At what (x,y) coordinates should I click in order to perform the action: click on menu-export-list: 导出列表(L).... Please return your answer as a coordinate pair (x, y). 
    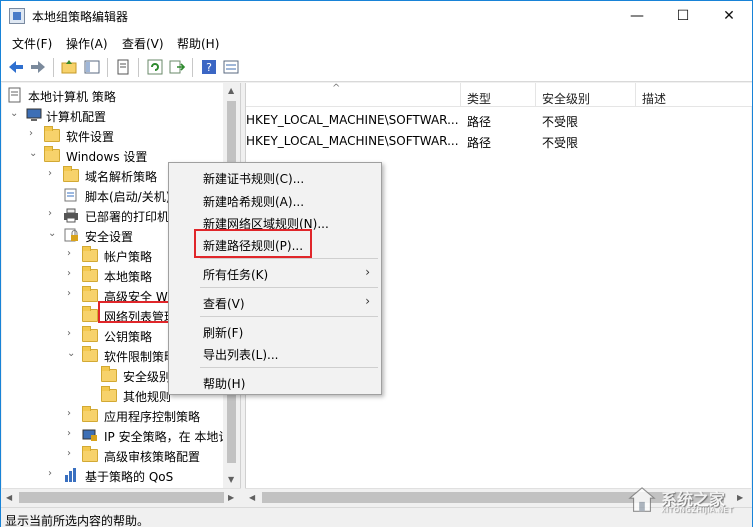
    Looking at the image, I should click on (275, 353).